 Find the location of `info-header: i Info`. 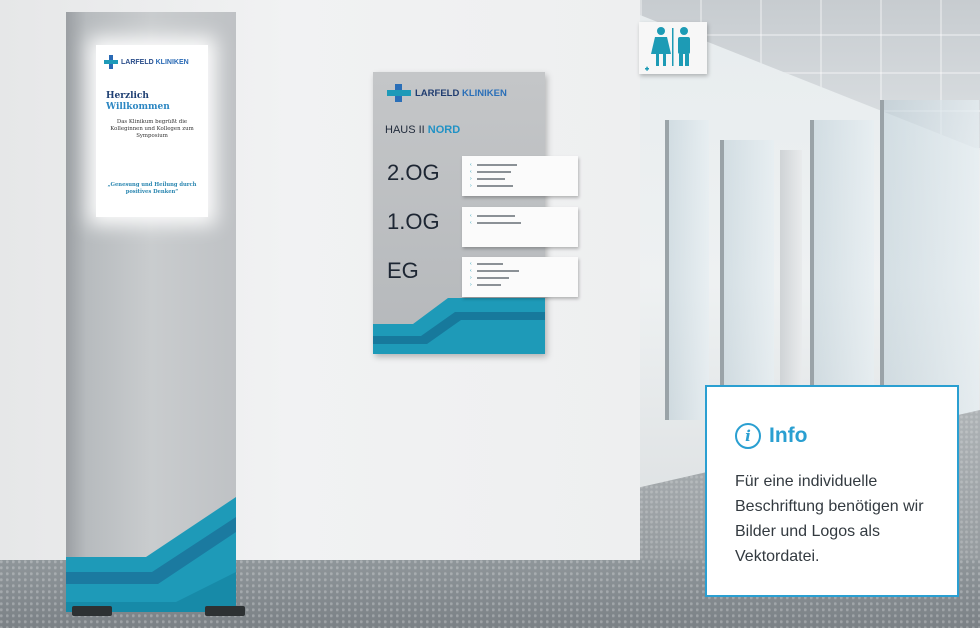

info-header: i Info is located at coordinates (771, 436).